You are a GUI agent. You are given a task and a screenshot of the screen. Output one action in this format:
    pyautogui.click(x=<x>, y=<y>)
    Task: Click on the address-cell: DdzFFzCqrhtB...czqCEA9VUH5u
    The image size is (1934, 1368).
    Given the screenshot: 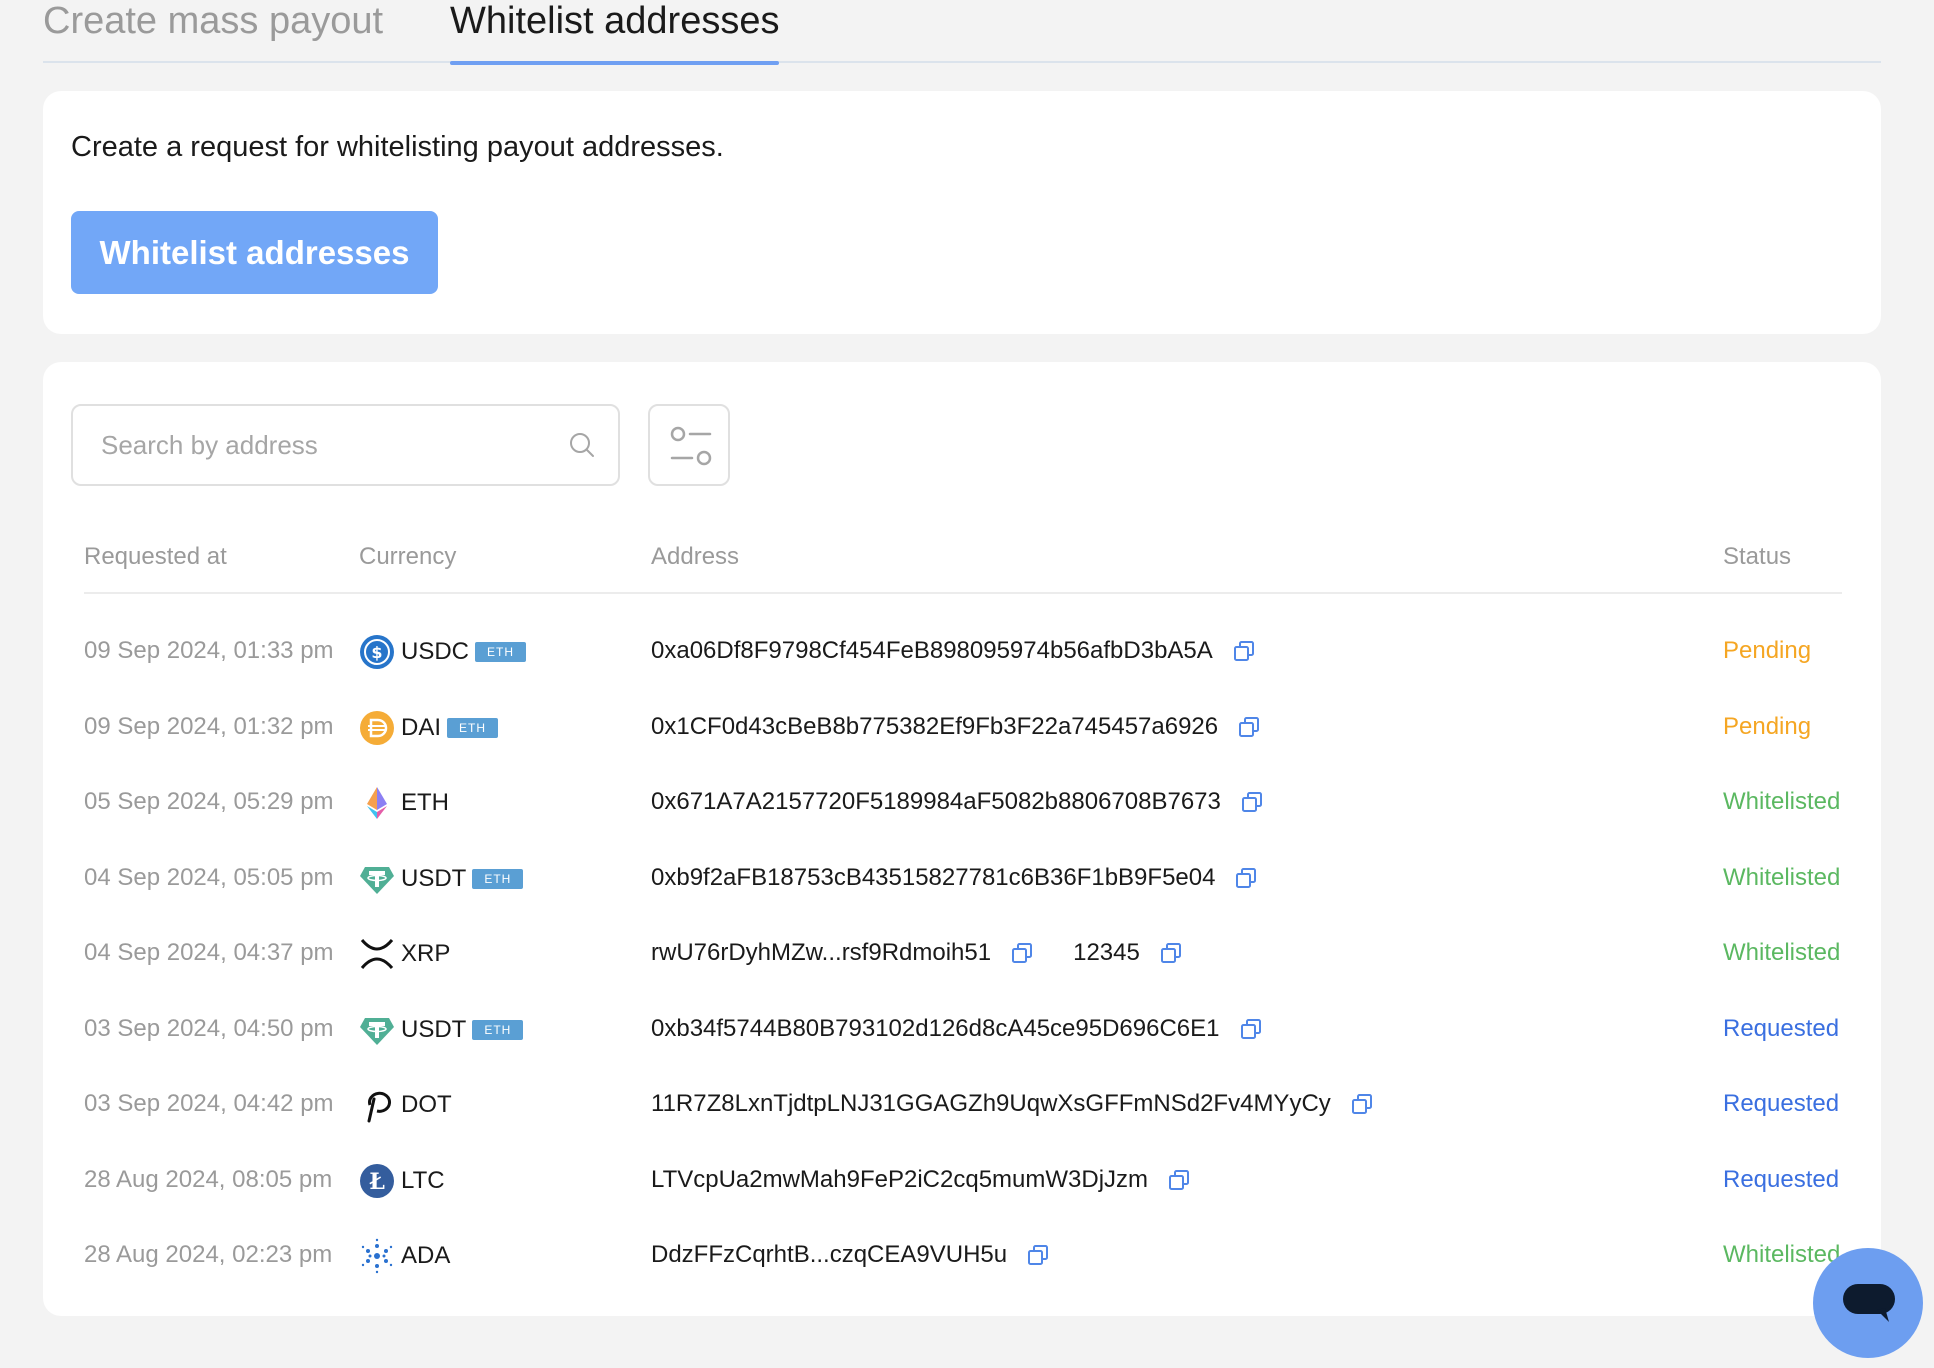 What is the action you would take?
    pyautogui.click(x=850, y=1255)
    